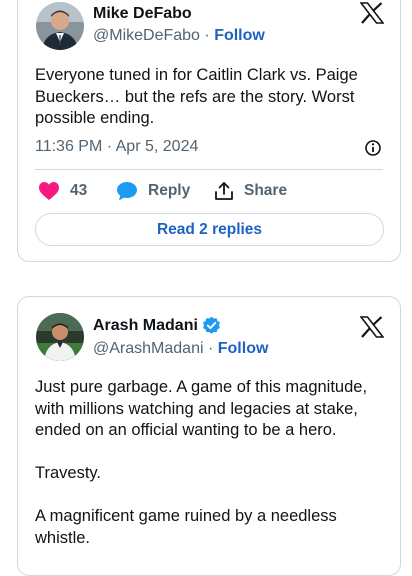  Describe the element at coordinates (116, 147) in the screenshot. I see `timestamp: 11:36 PM · Apr 5, 2024` at that location.